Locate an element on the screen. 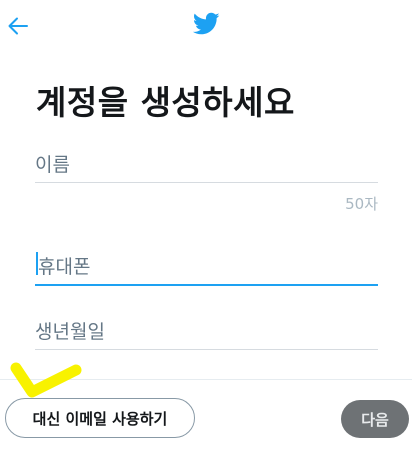 Image resolution: width=412 pixels, height=453 pixels. name-character-count: 50자 is located at coordinates (361, 204).